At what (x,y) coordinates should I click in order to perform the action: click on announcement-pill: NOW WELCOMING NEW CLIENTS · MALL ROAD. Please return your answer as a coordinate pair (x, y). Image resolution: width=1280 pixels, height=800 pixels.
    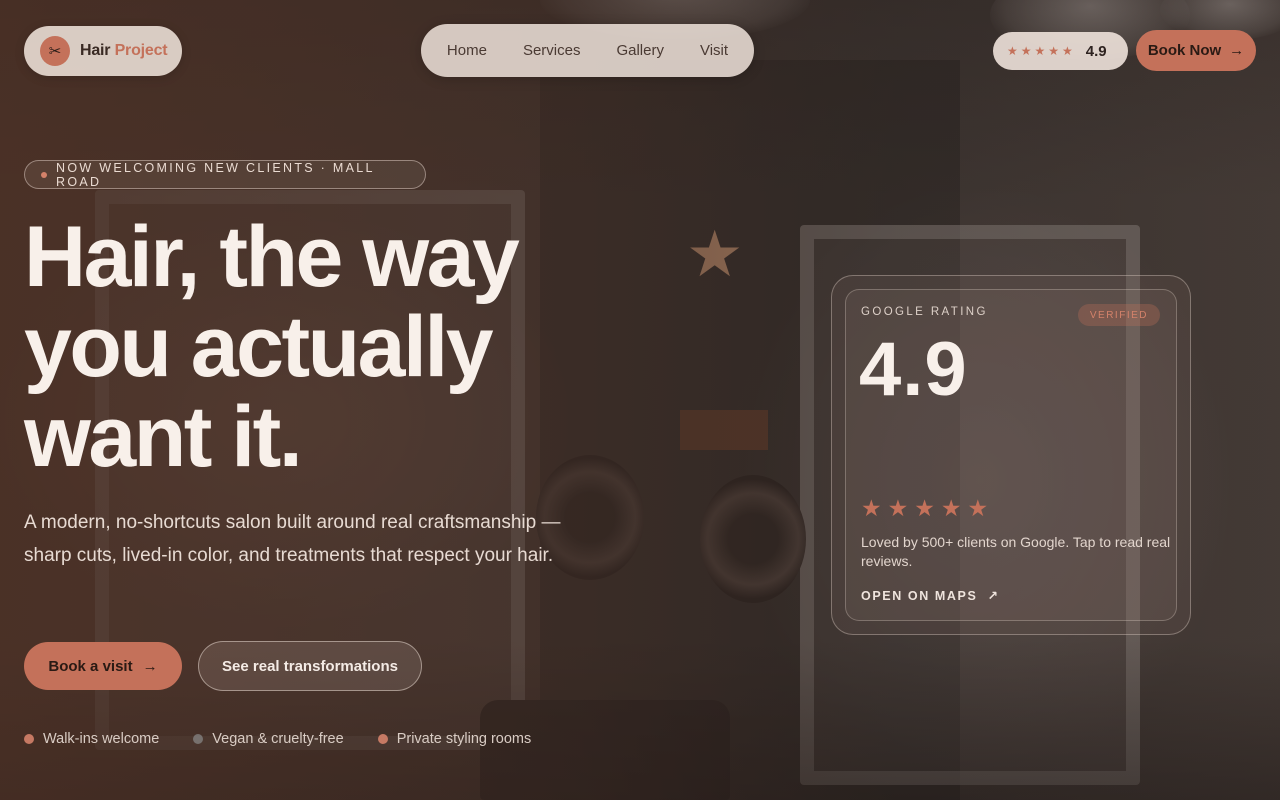
    Looking at the image, I should click on (225, 174).